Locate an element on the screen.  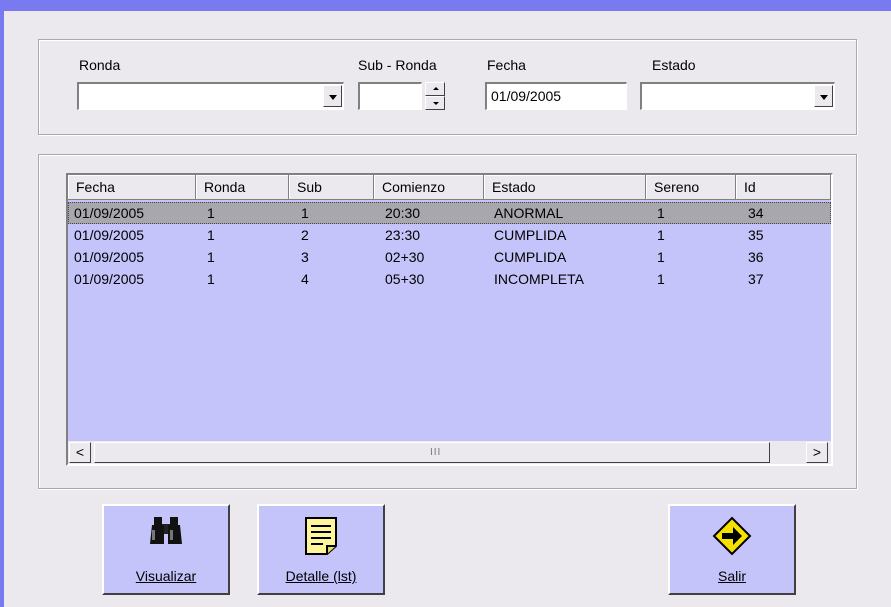
column-header-fecha: Fecha is located at coordinates (132, 187).